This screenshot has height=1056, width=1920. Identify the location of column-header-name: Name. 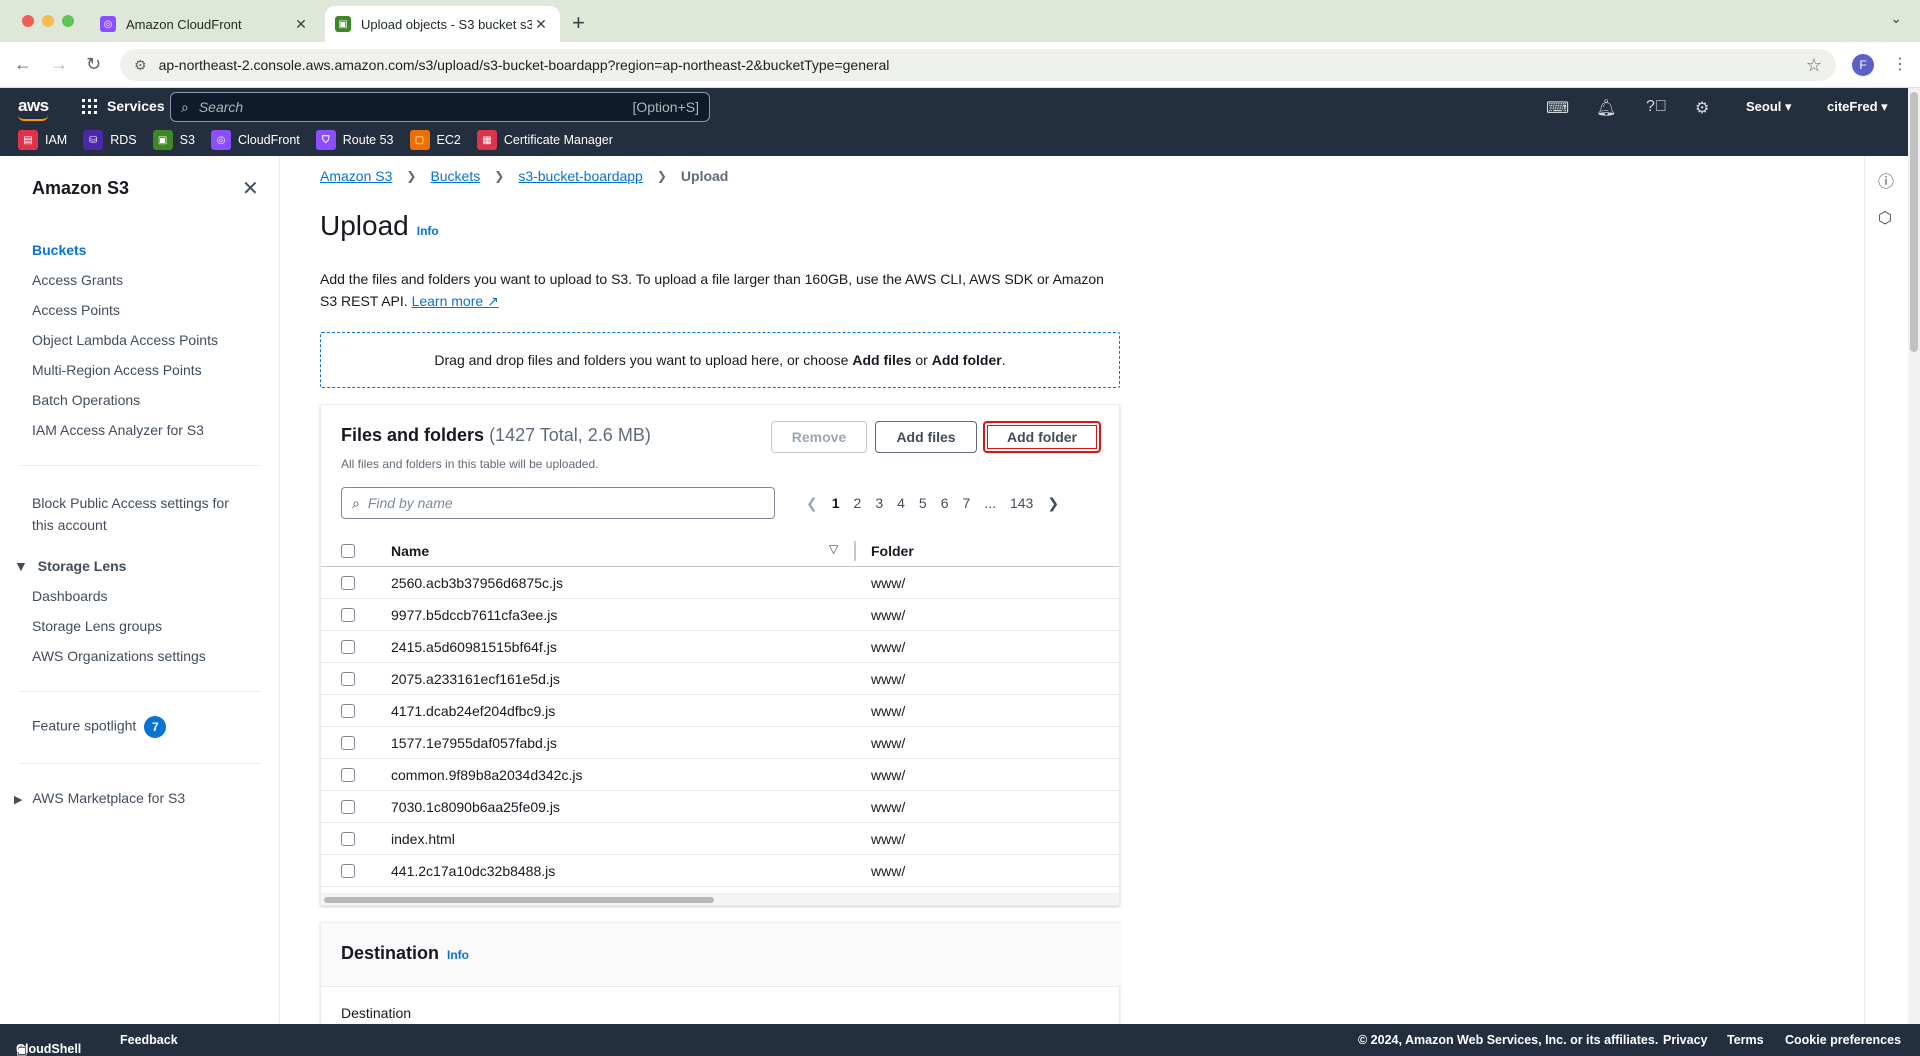
(410, 551).